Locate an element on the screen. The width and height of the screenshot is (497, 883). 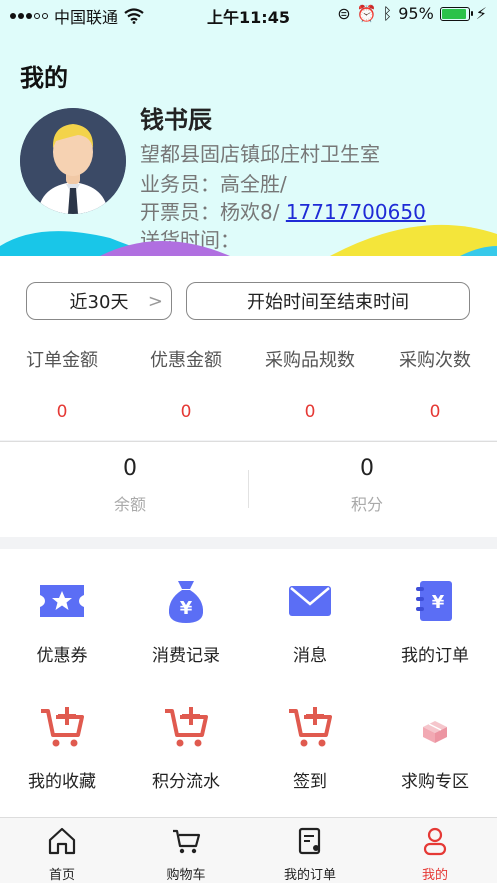
home-icon is located at coordinates (62, 841).